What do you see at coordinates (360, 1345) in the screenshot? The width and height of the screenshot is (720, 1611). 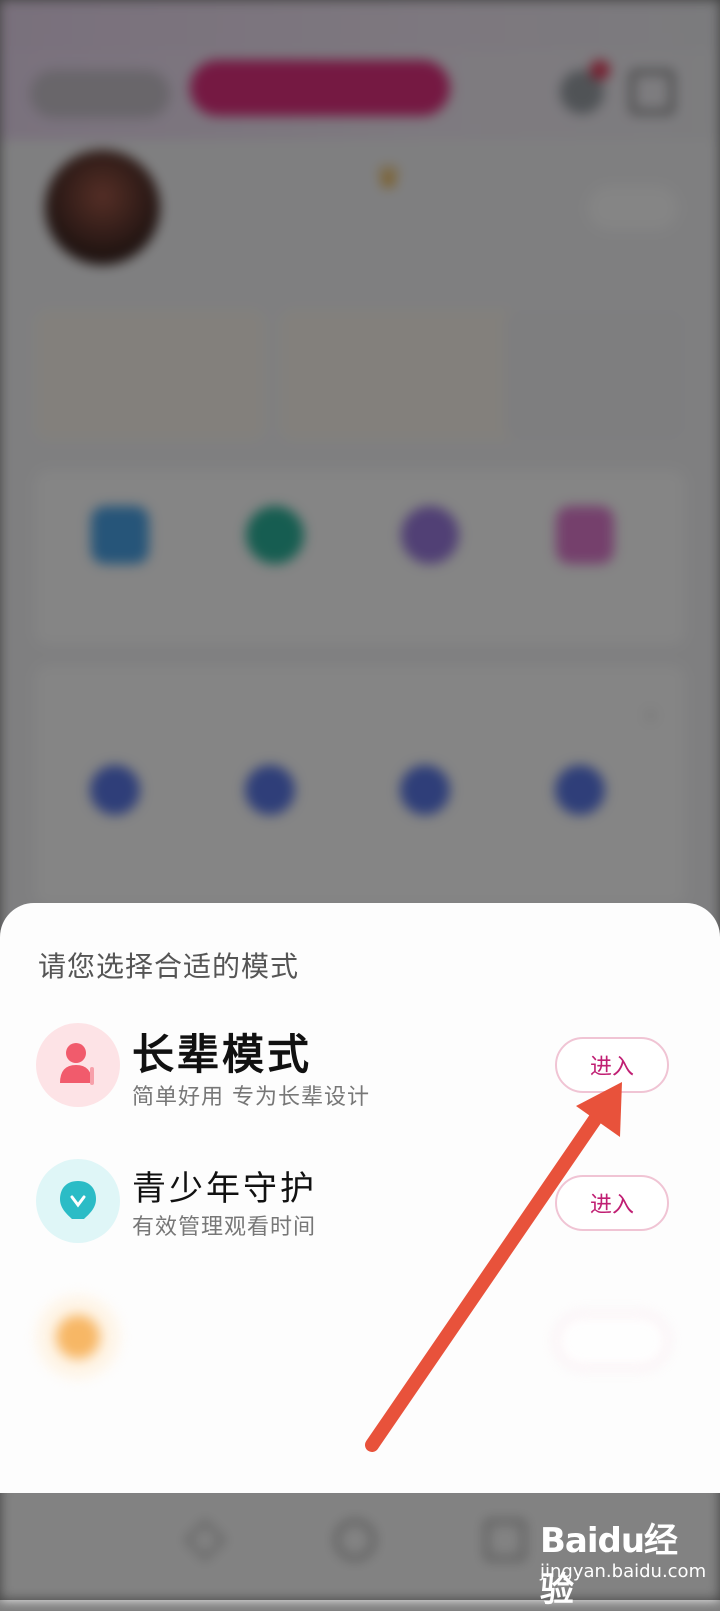 I see `mode-row-child` at bounding box center [360, 1345].